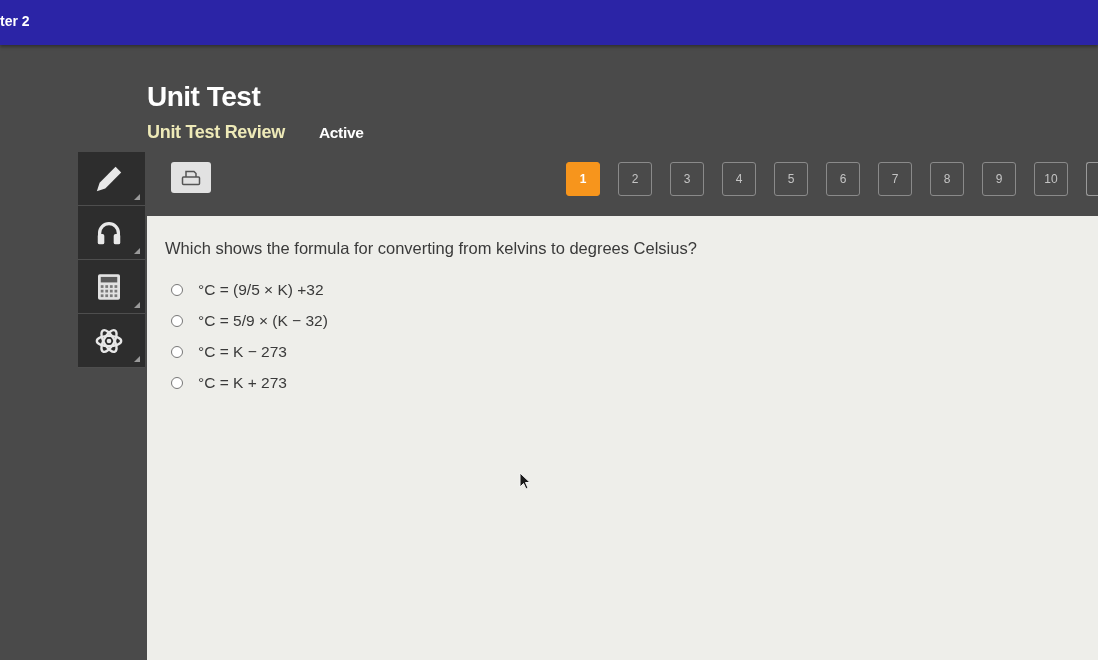 This screenshot has width=1098, height=660. I want to click on answer-option: °C = 5/9 × (K − 32), so click(263, 320).